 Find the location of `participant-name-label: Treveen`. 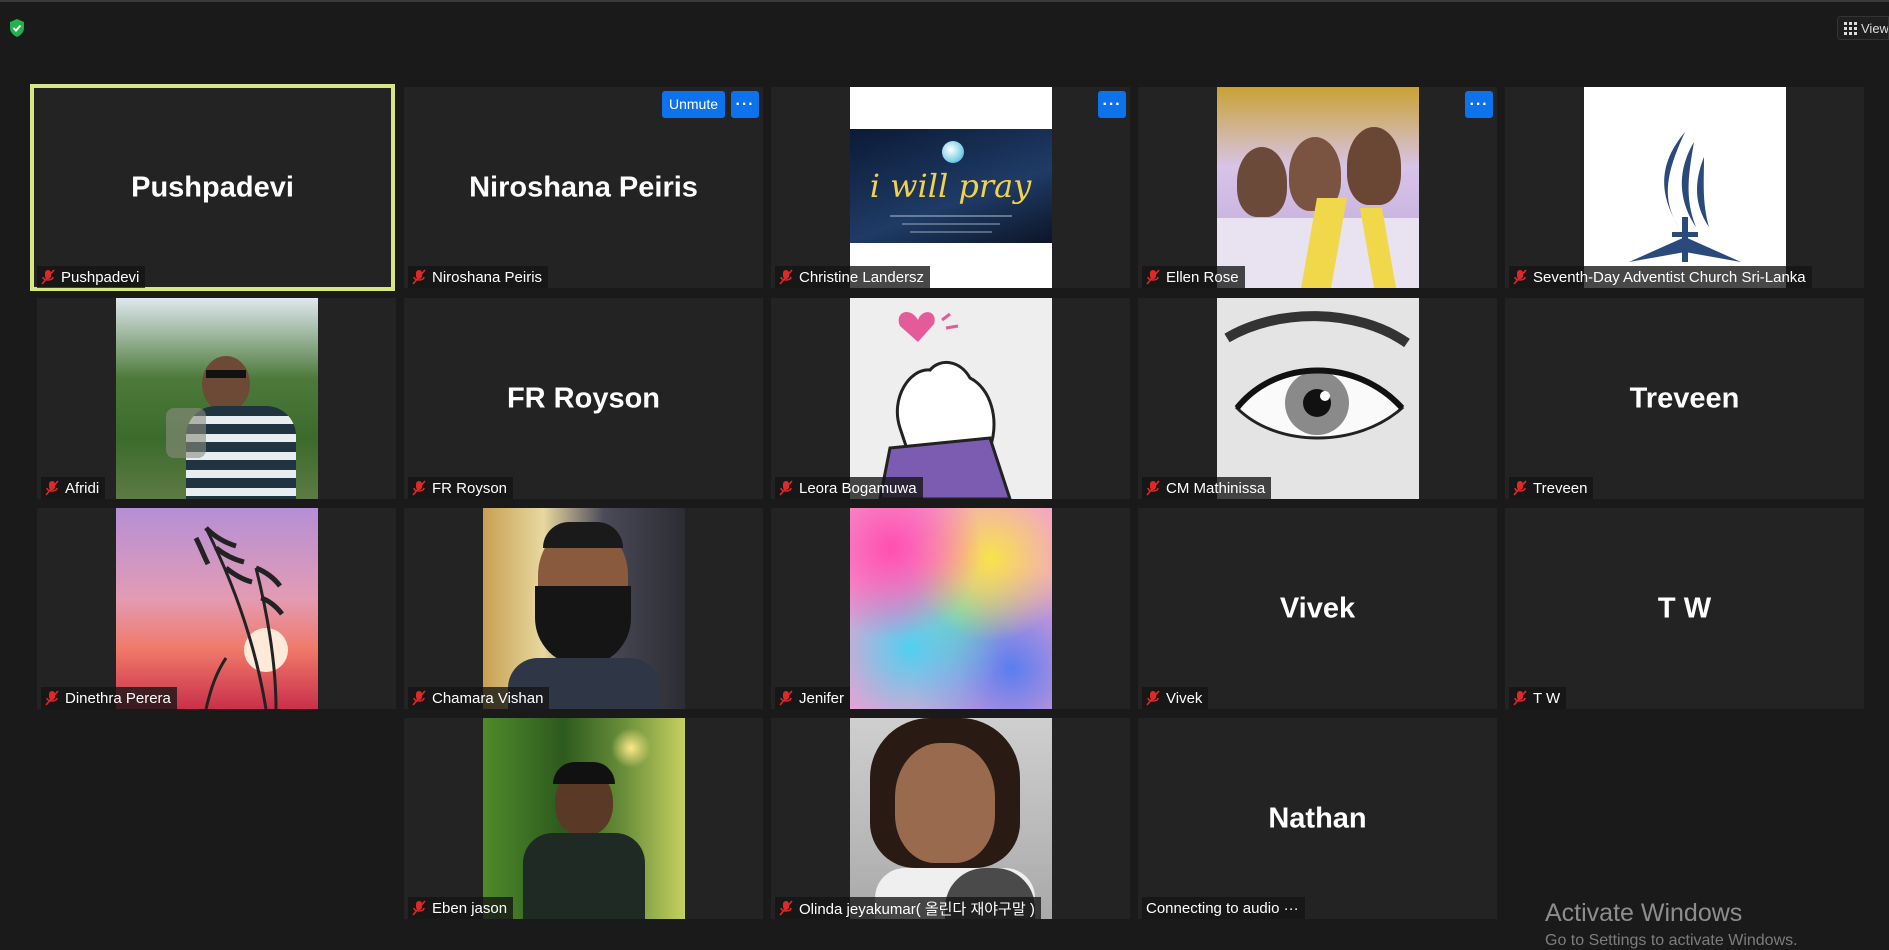

participant-name-label: Treveen is located at coordinates (1560, 488).